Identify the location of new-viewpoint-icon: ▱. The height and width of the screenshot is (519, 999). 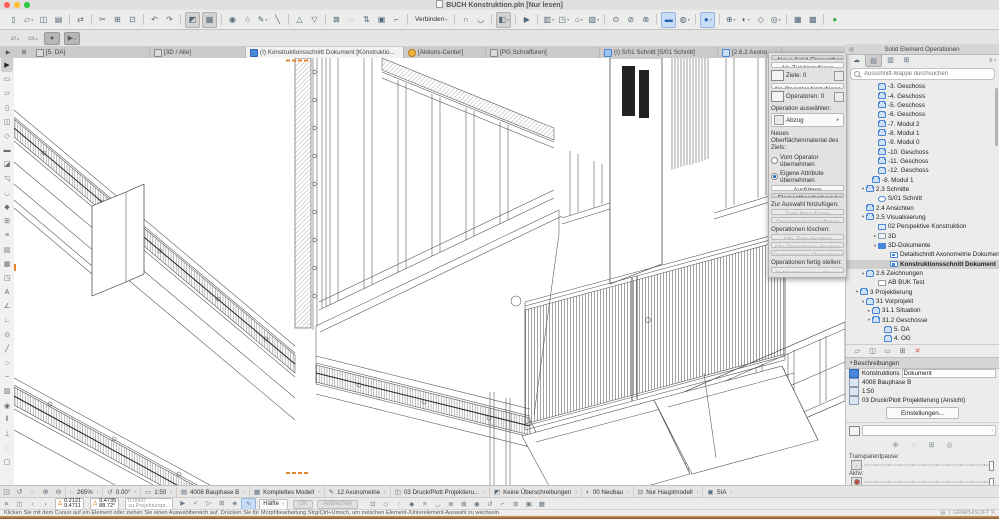
(857, 351).